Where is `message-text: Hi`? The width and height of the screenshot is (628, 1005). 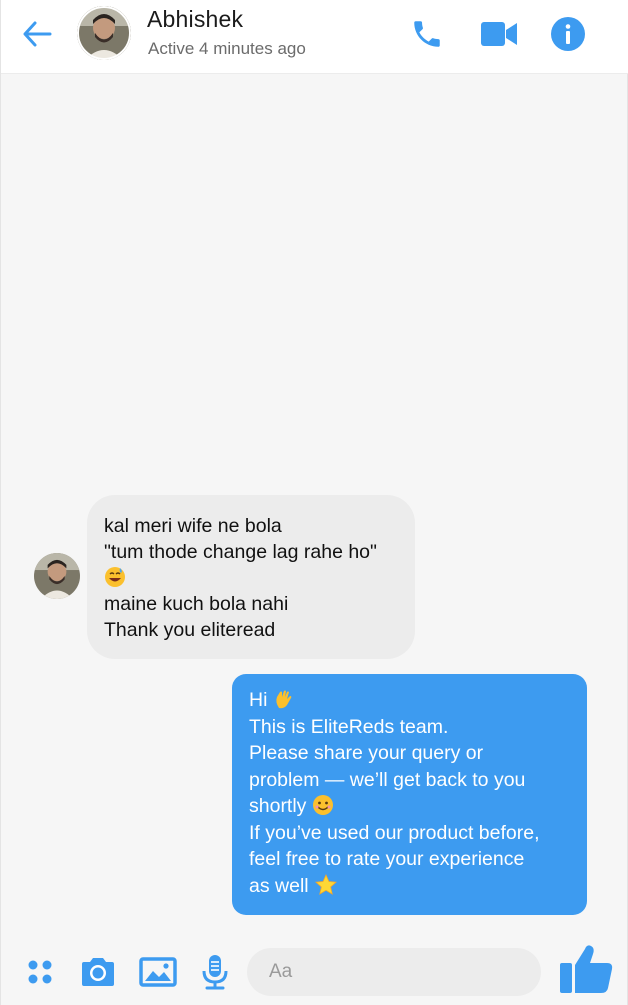
message-text: Hi is located at coordinates (258, 700).